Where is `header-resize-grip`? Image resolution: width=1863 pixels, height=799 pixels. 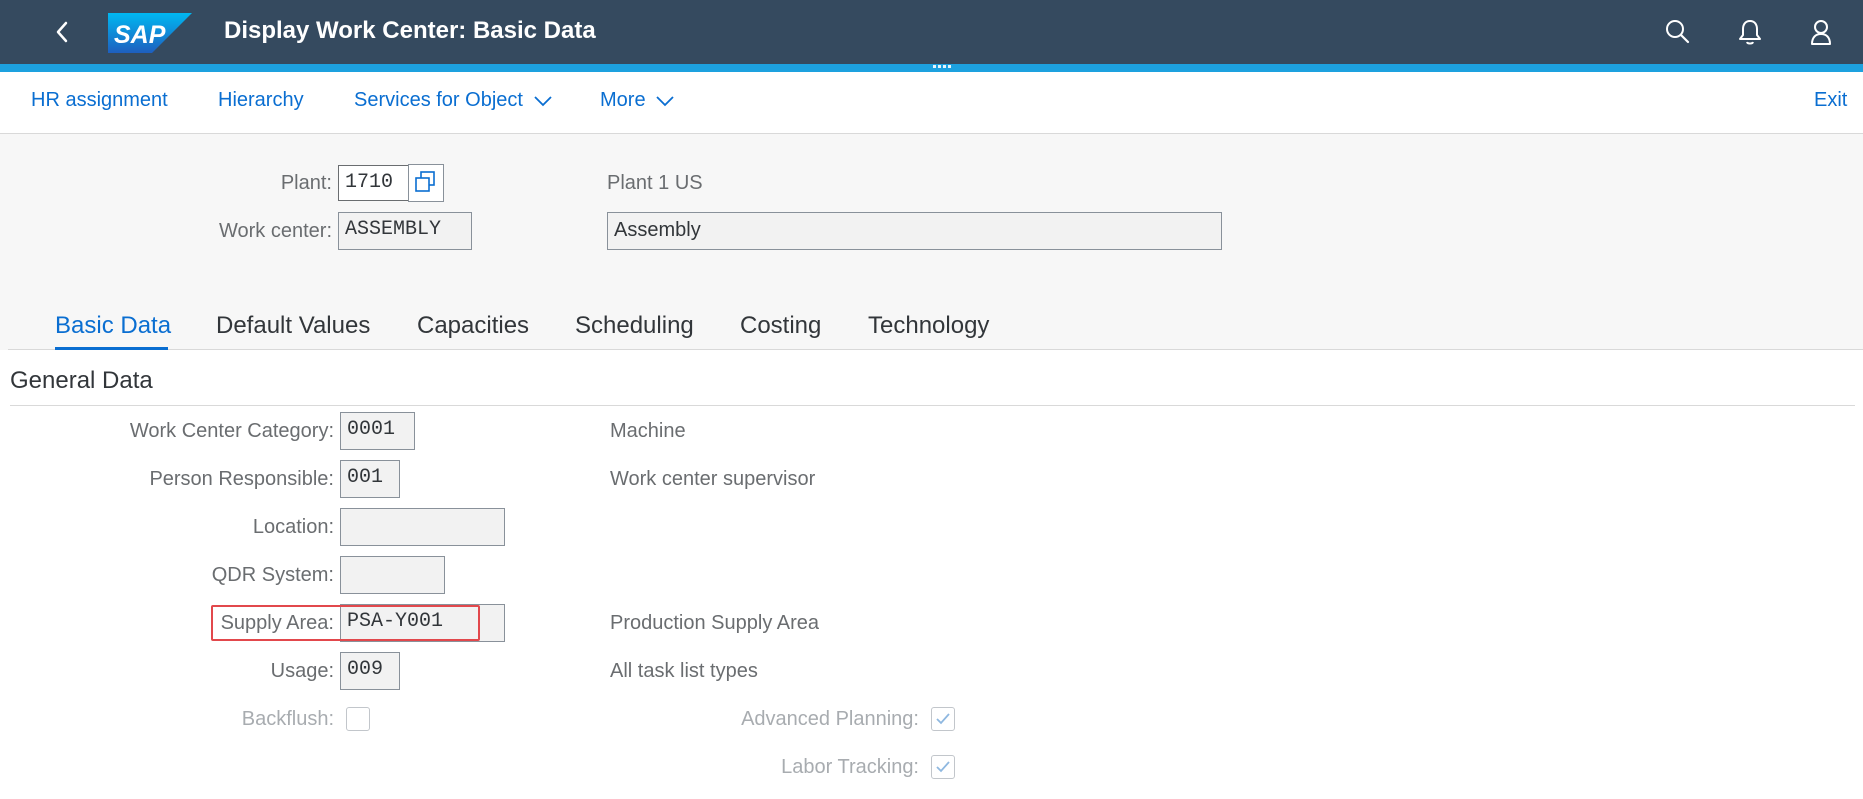
header-resize-grip is located at coordinates (943, 67).